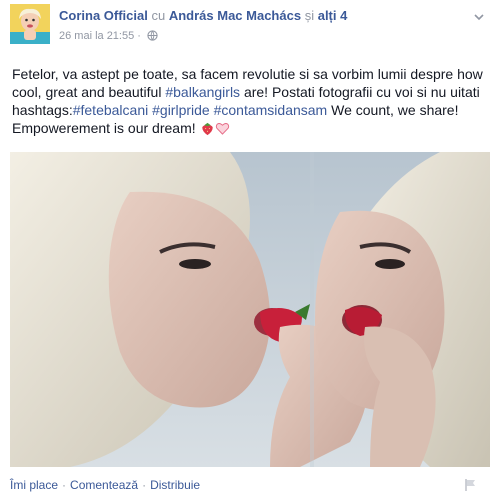 This screenshot has width=500, height=504. What do you see at coordinates (271, 110) in the screenshot?
I see `hashtag-contamsidansam: #contamsidansam` at bounding box center [271, 110].